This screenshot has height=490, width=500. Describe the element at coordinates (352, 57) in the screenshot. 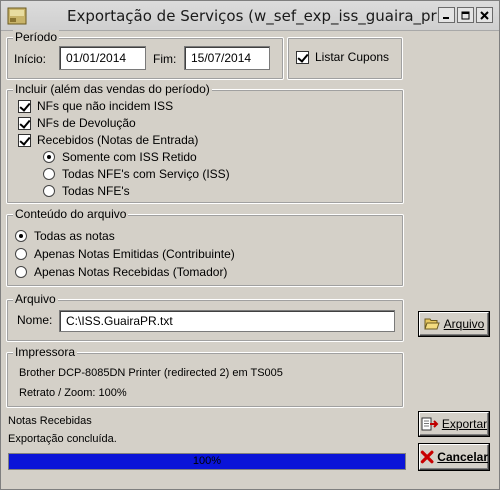

I see `listar-cupons-label: Listar Cupons` at that location.